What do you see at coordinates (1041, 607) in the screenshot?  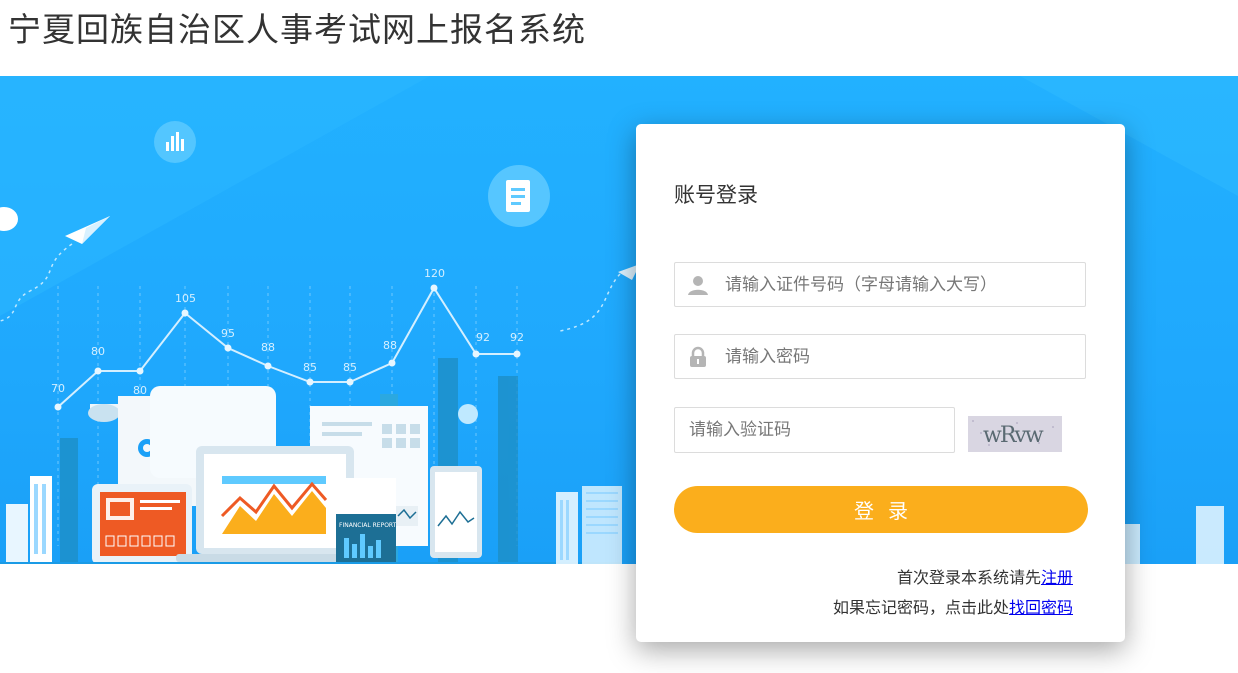 I see `forgot-password-link: 找回密码` at bounding box center [1041, 607].